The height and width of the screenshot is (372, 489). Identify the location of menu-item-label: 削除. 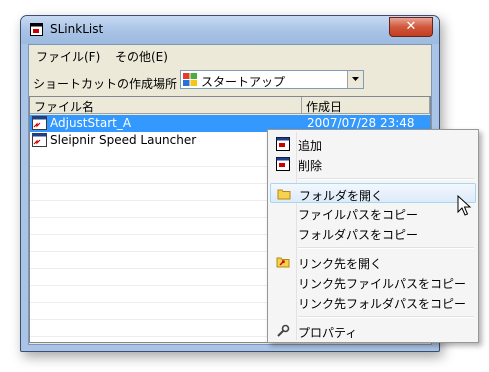
(310, 166).